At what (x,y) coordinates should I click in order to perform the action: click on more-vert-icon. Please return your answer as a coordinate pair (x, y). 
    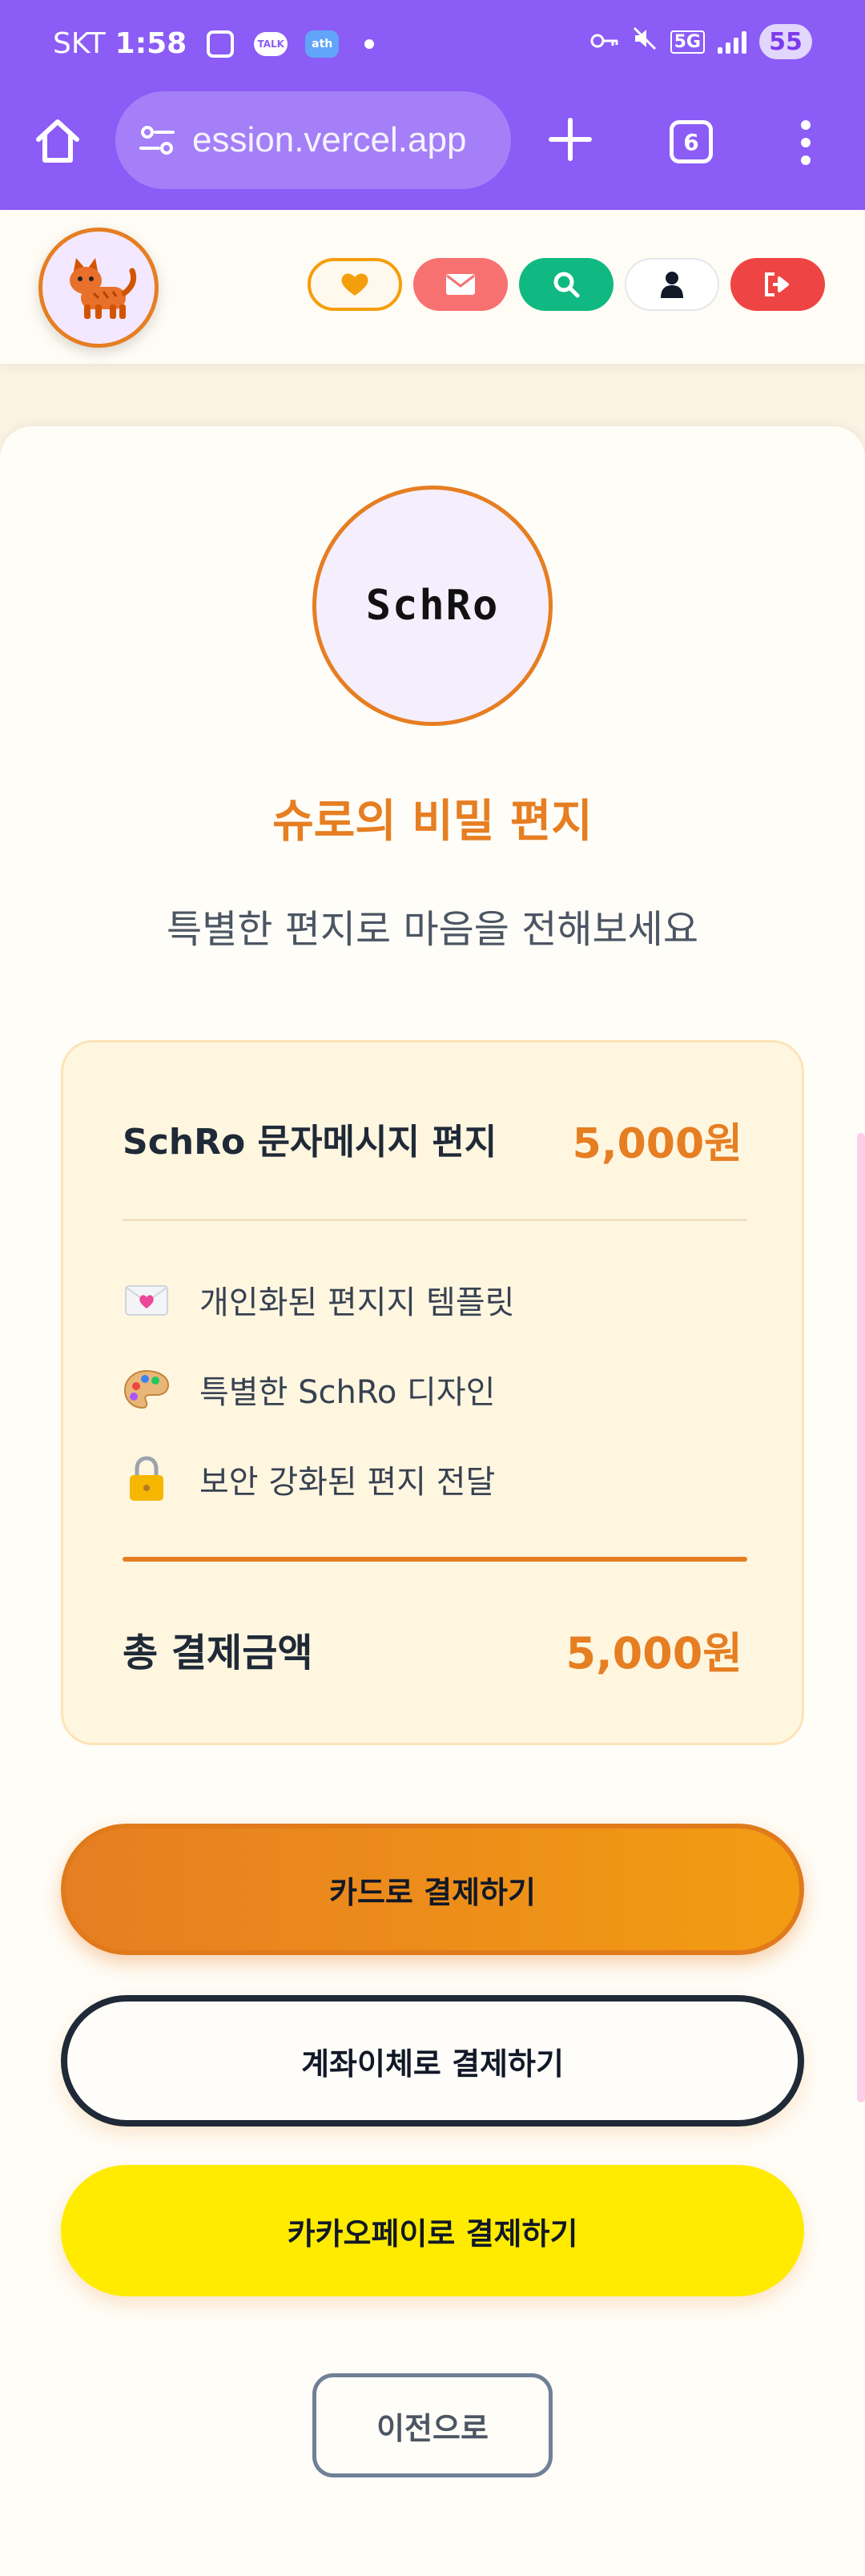
    Looking at the image, I should click on (806, 142).